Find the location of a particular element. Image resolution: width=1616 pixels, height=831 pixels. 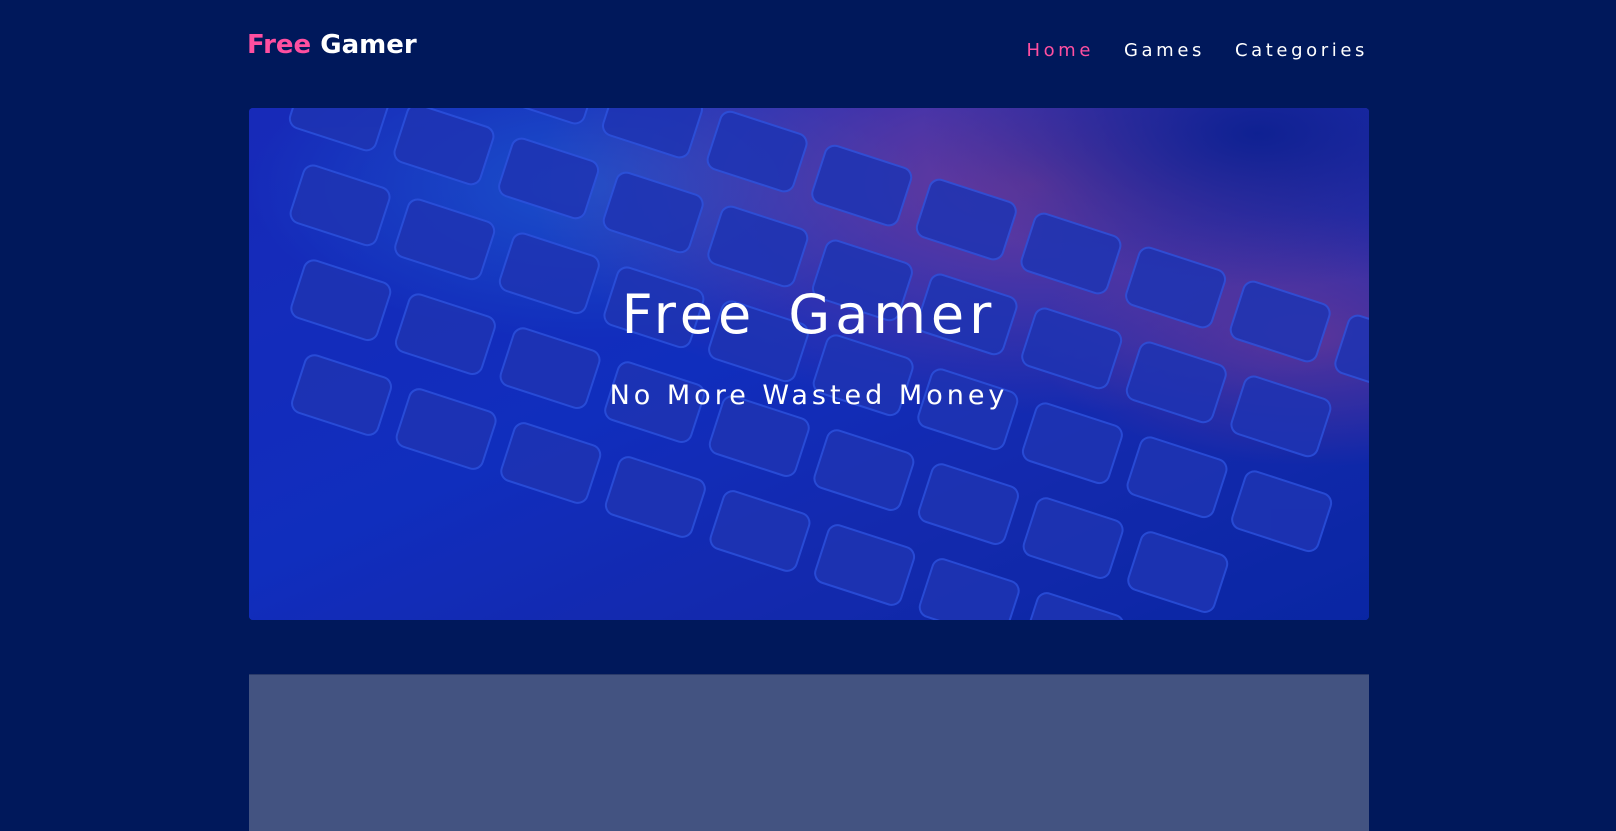

site-logo: Free Gamer is located at coordinates (332, 45).